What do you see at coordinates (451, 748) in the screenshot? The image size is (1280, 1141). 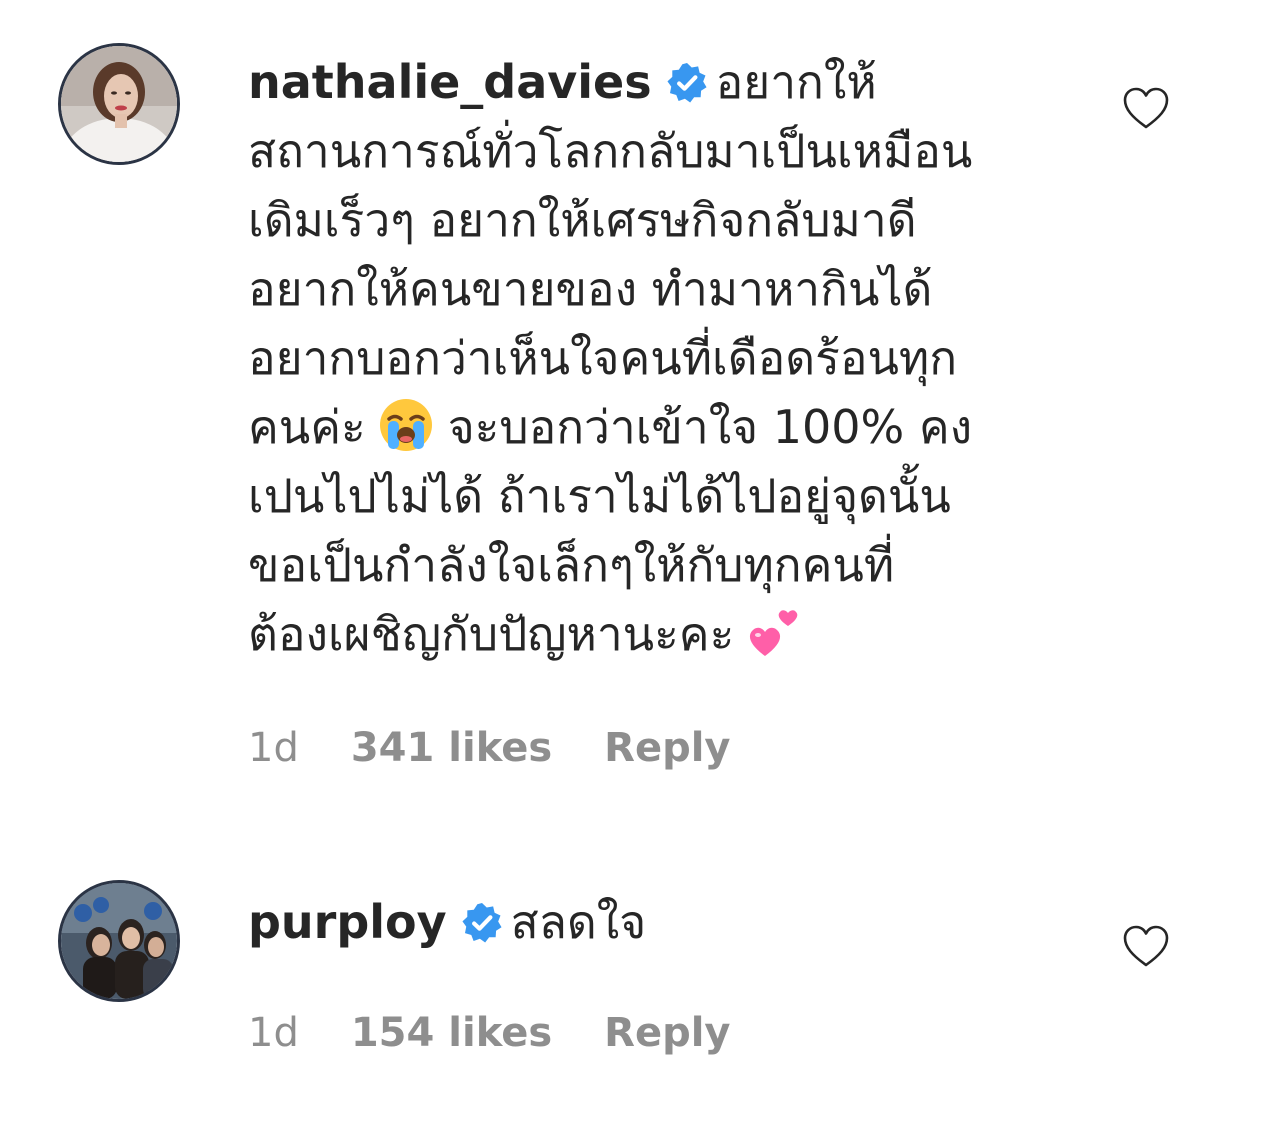 I see `likes-count-button: 341 likes` at bounding box center [451, 748].